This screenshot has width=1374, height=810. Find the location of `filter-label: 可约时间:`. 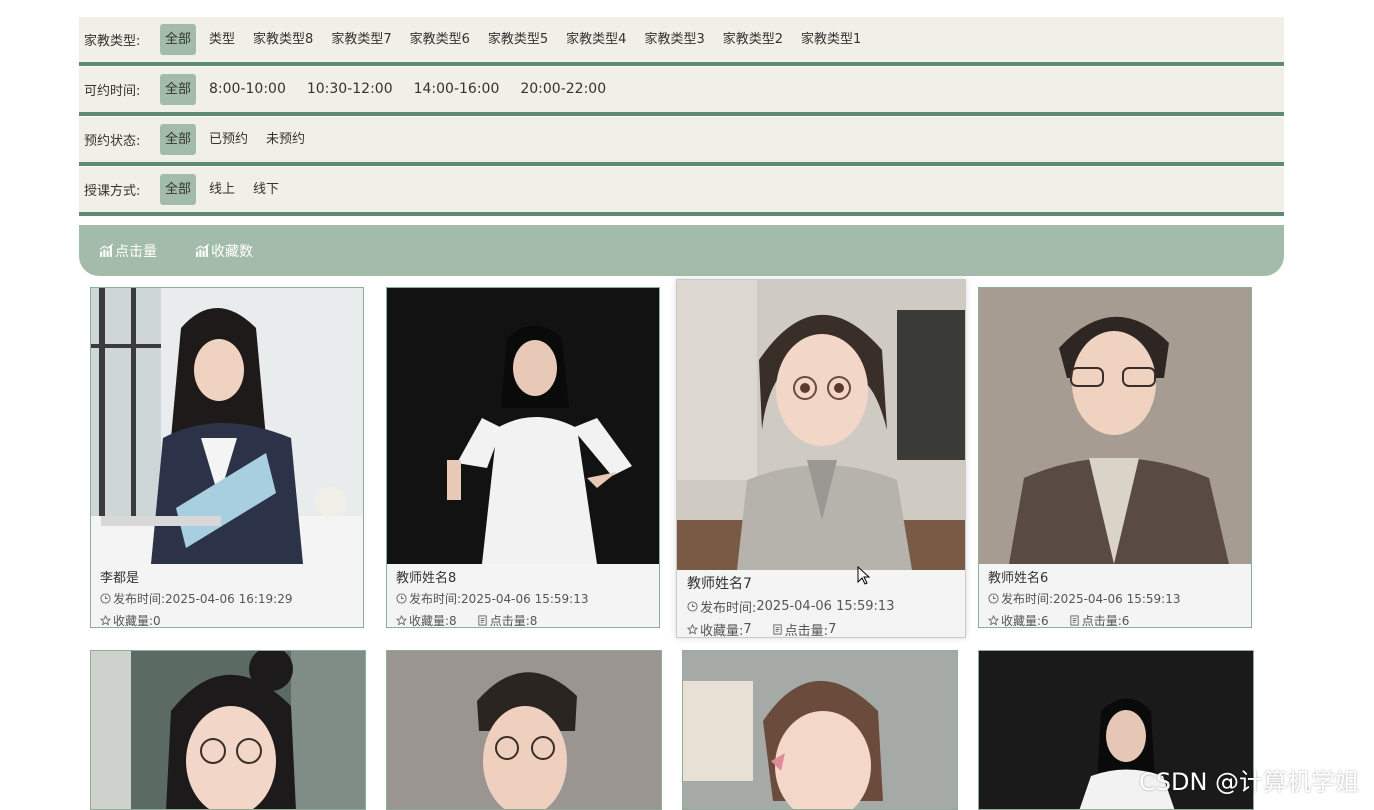

filter-label: 可约时间: is located at coordinates (112, 91).